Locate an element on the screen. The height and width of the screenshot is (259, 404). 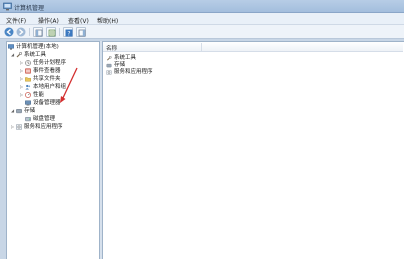
event-viewer-icon is located at coordinates (28, 71).